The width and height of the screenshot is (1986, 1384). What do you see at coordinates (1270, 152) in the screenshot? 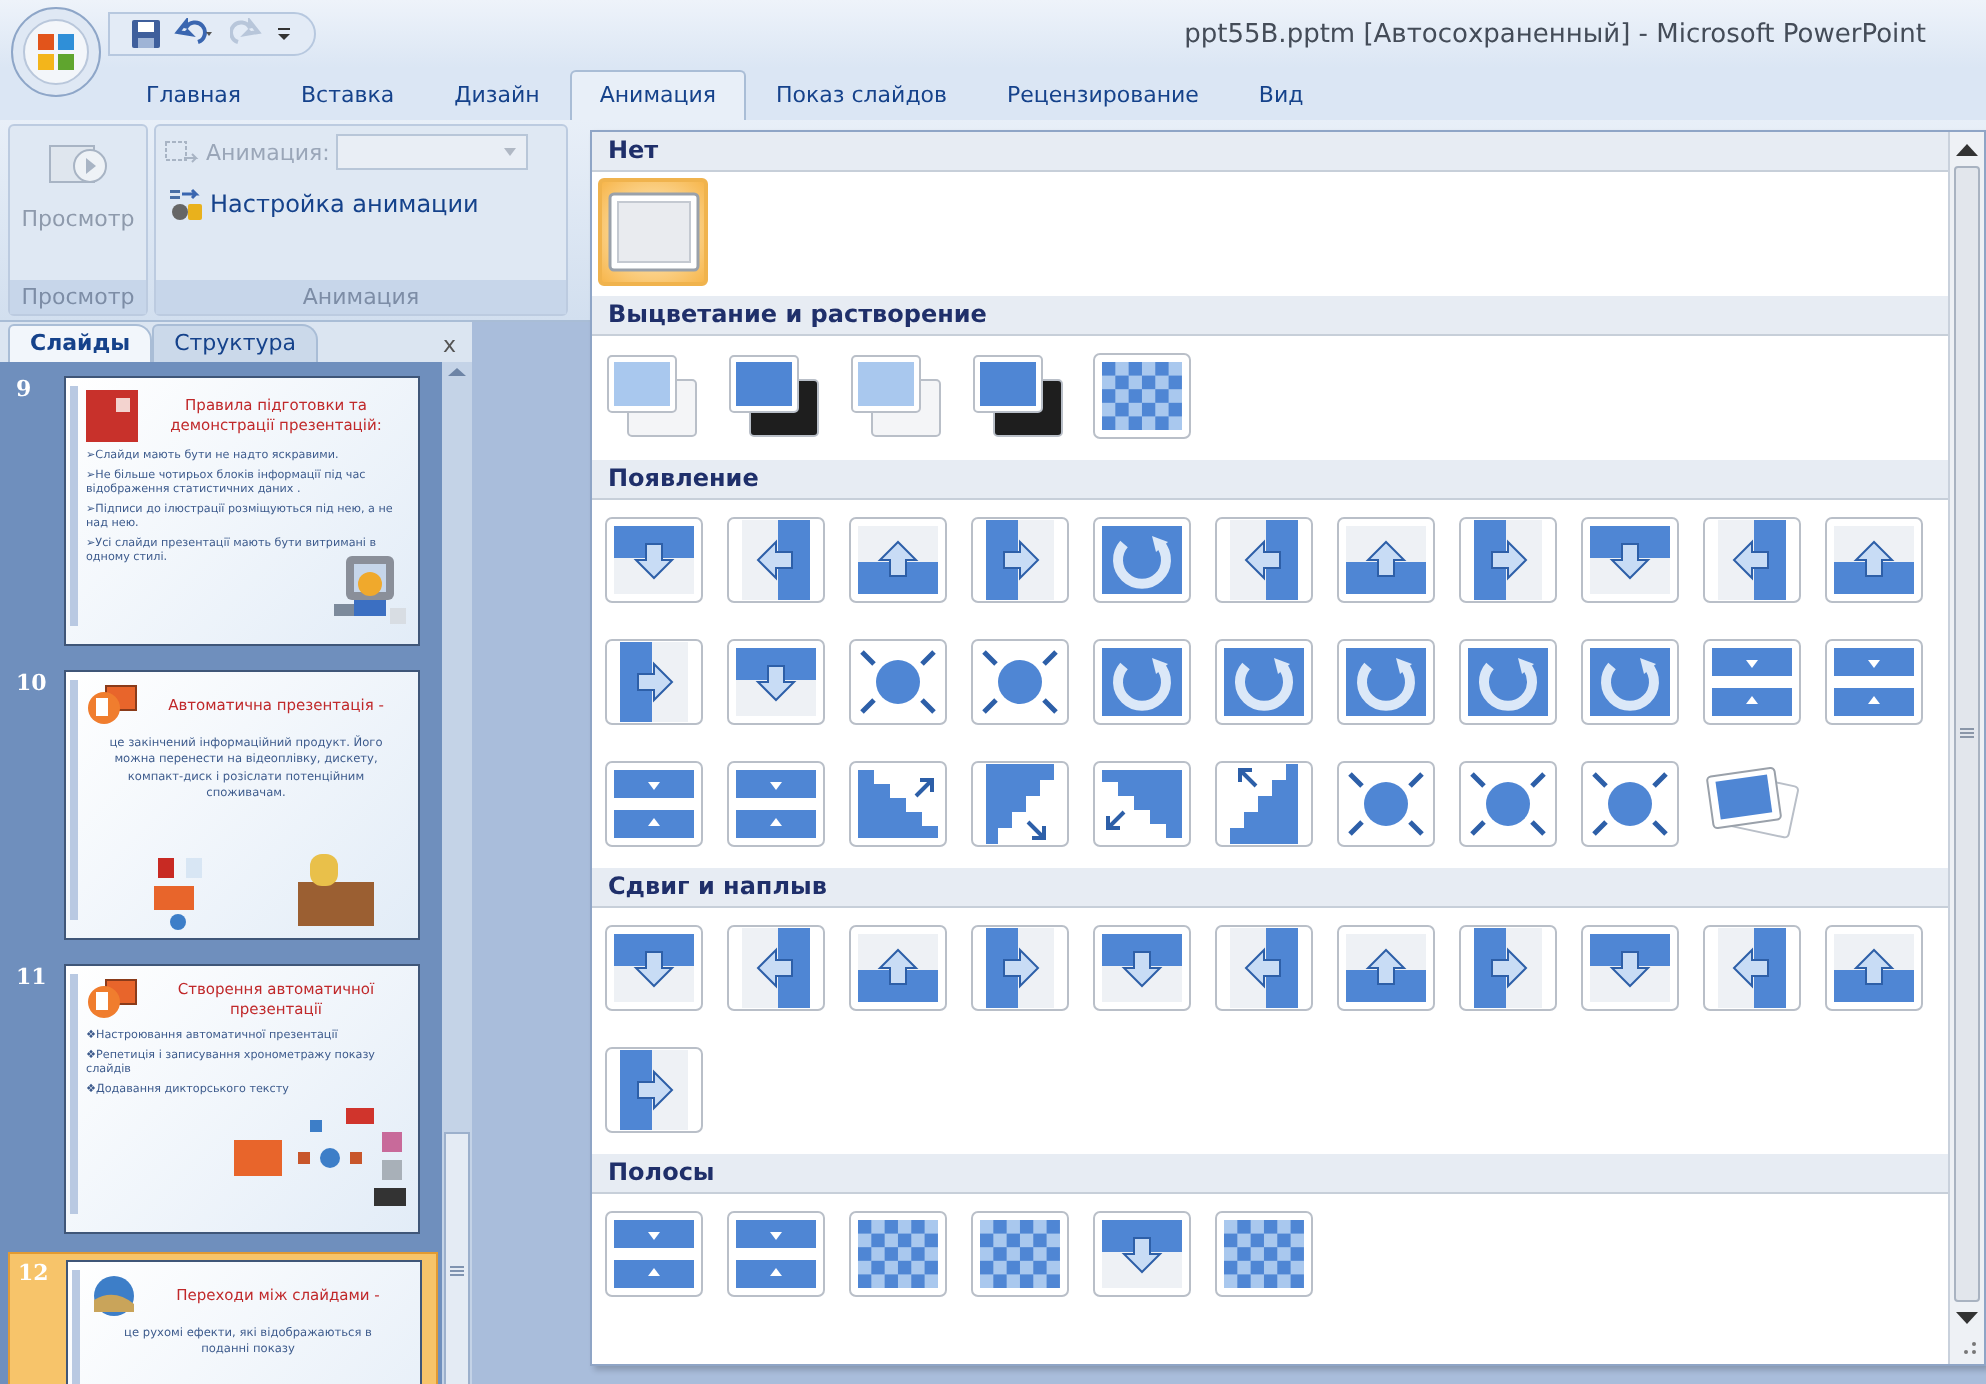
I see `section-header: Нет` at bounding box center [1270, 152].